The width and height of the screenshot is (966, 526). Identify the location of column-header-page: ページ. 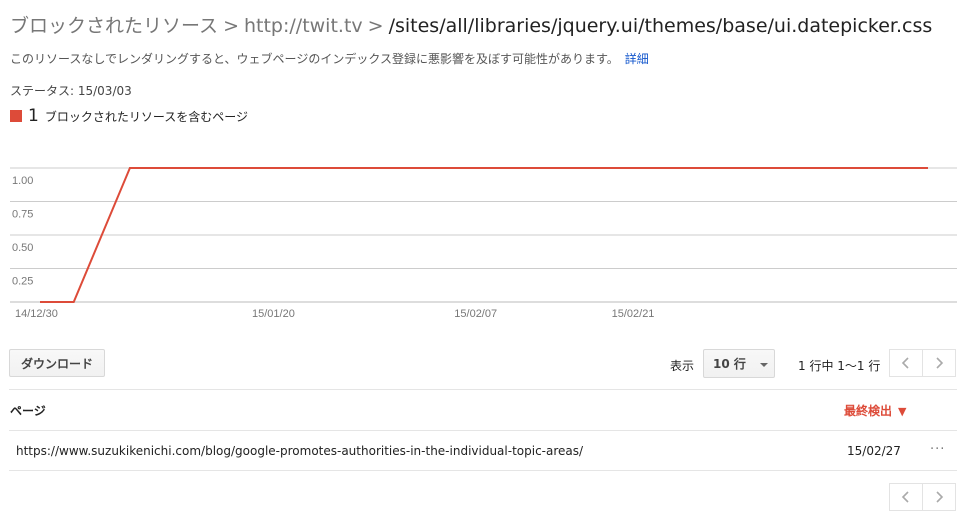
(28, 410).